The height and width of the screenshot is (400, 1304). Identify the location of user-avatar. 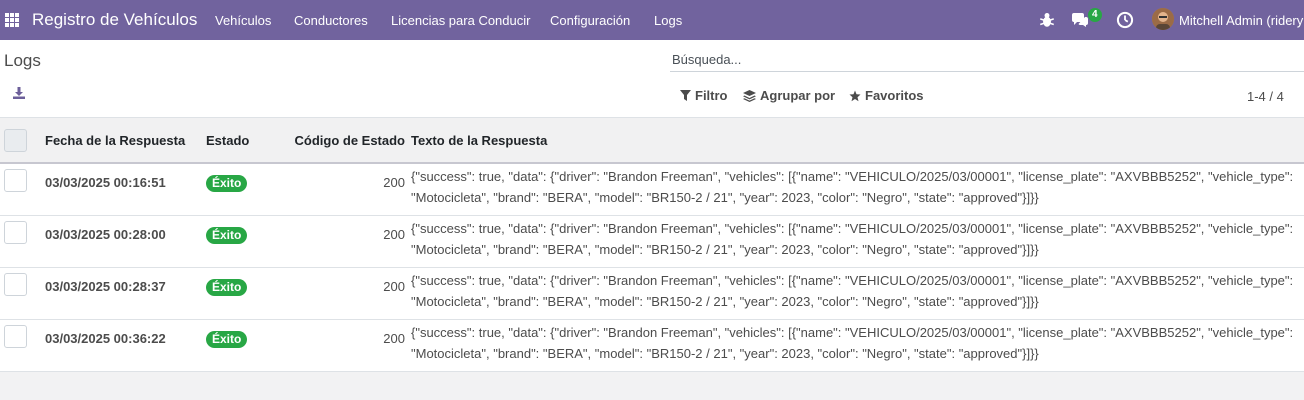
(1163, 19).